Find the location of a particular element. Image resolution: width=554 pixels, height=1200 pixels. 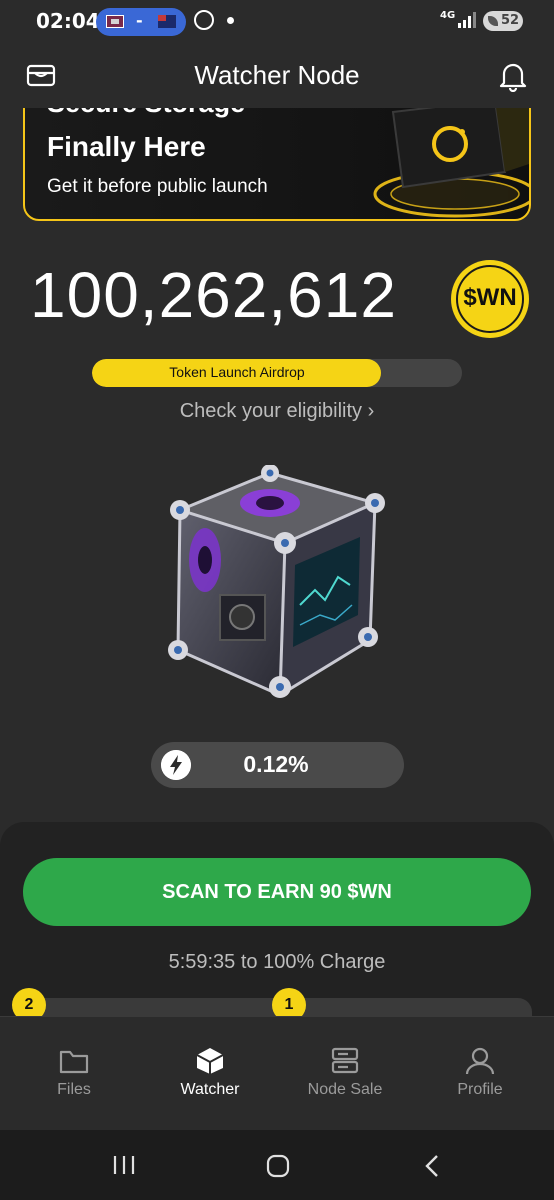

scan-to-earn-button: SCAN TO EARN 90 $WN is located at coordinates (277, 892).